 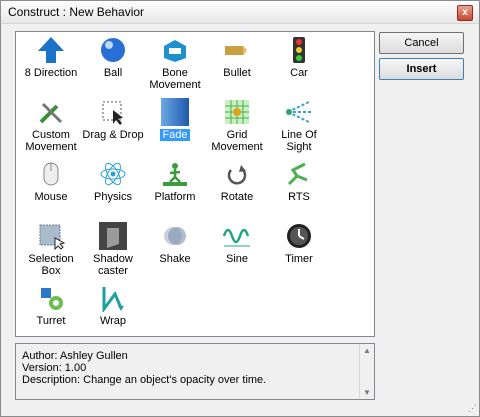 I want to click on drag-icon, so click(x=113, y=112).